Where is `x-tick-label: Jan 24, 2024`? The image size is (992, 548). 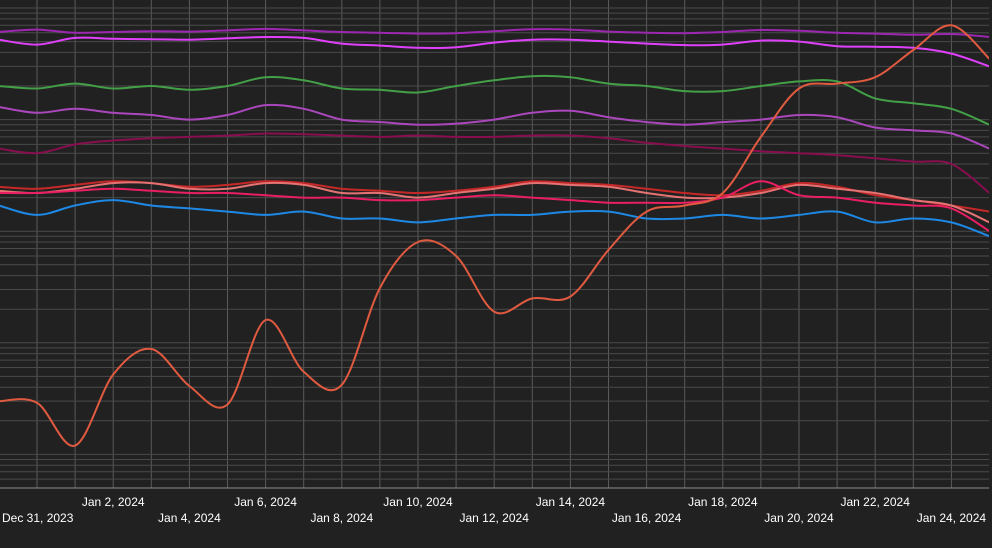
x-tick-label: Jan 24, 2024 is located at coordinates (952, 518).